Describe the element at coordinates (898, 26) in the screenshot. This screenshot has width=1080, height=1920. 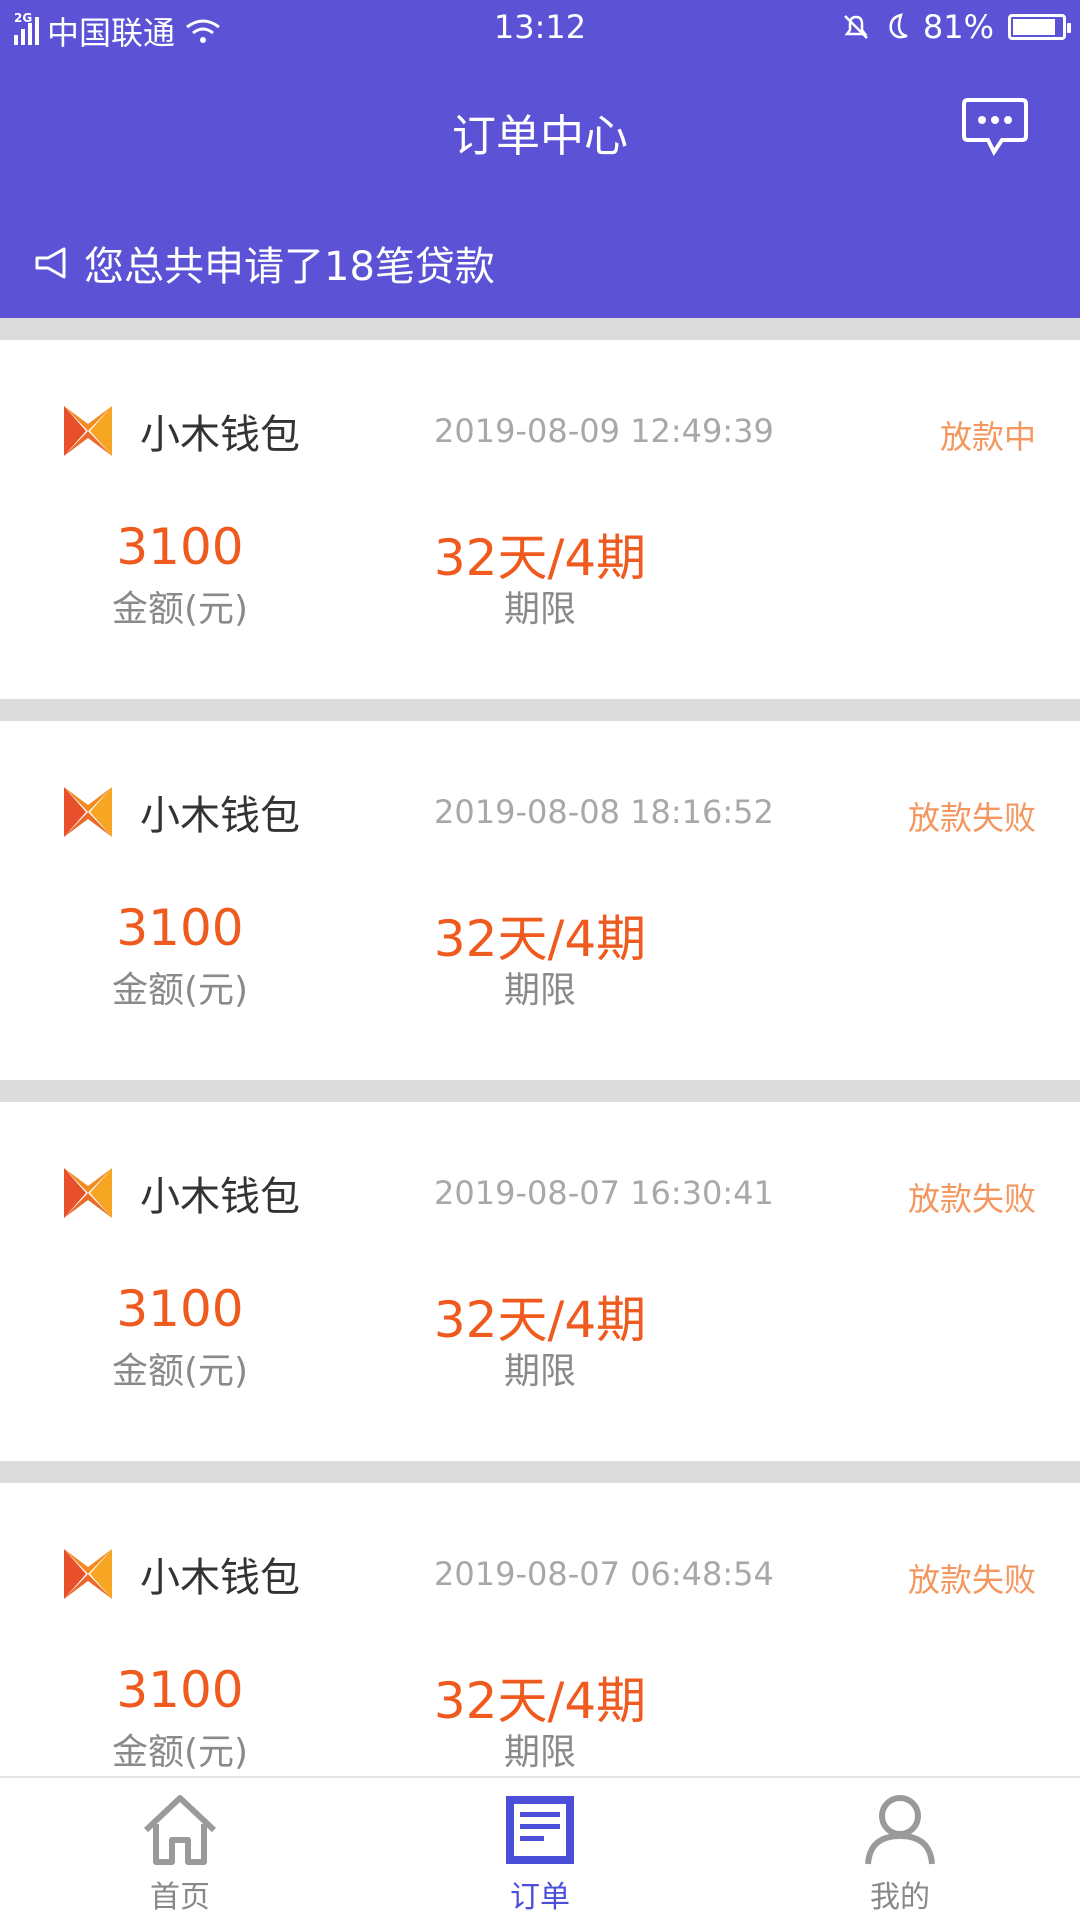
I see `moon-icon` at that location.